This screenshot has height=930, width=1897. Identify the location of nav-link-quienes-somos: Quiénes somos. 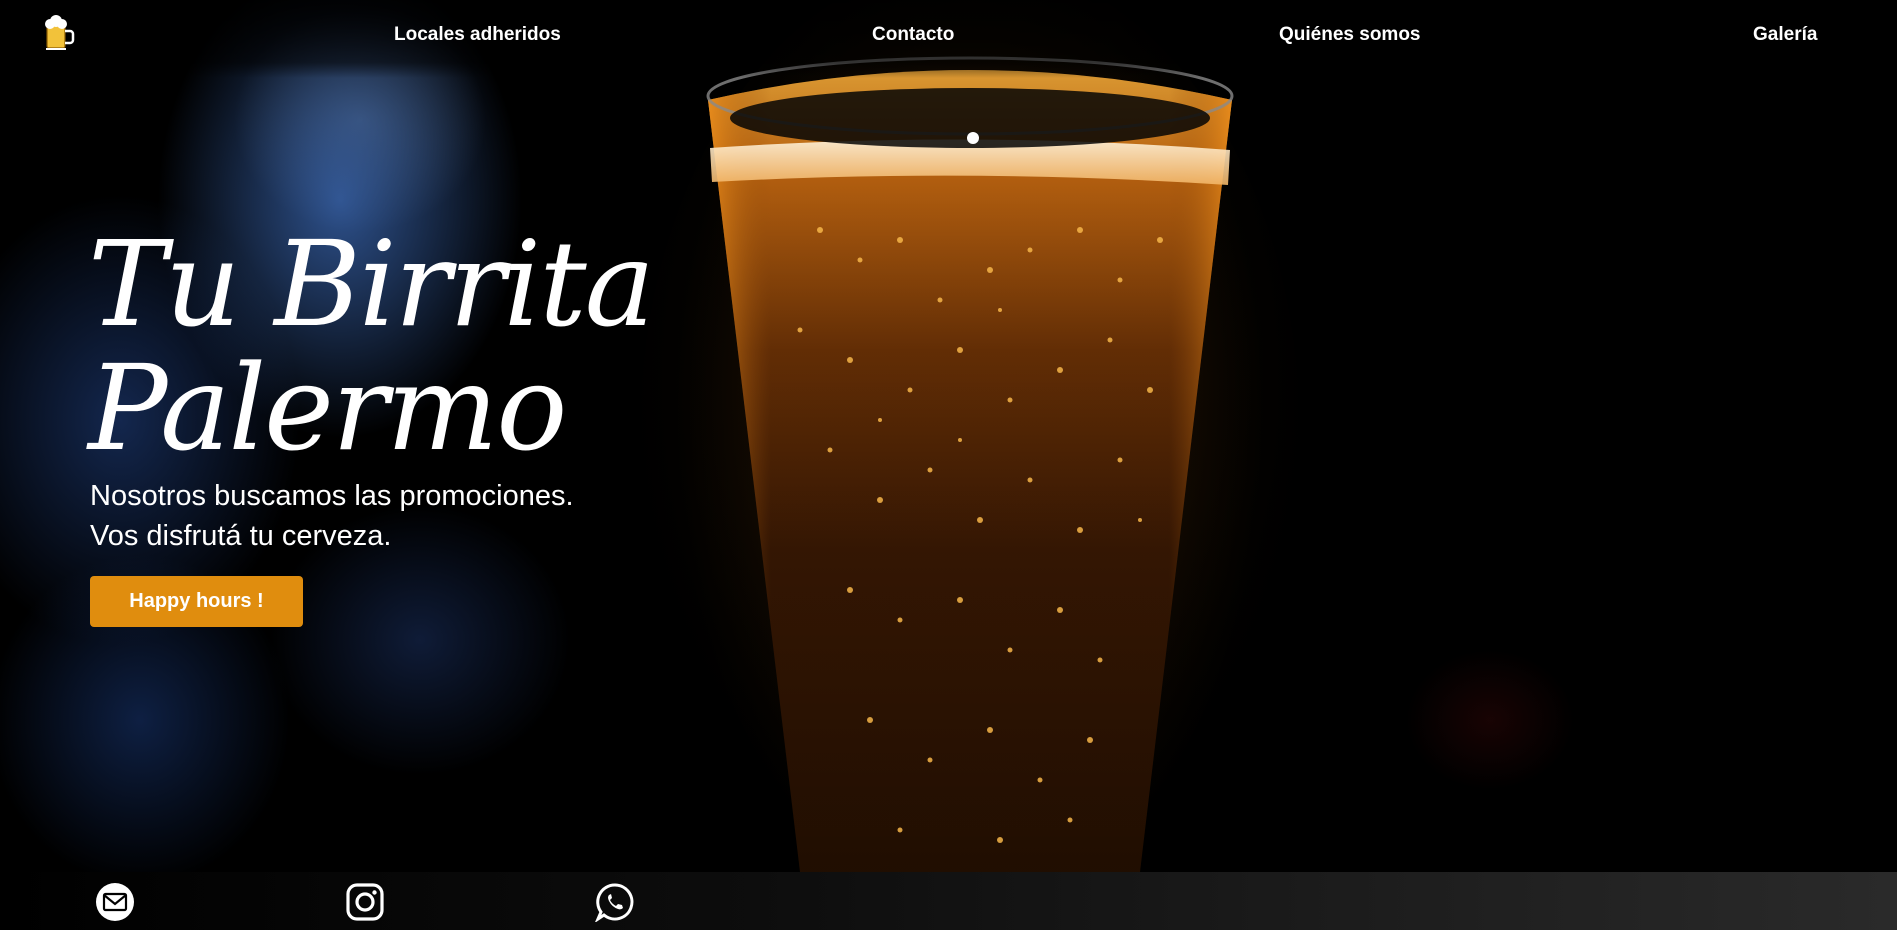
(1350, 35).